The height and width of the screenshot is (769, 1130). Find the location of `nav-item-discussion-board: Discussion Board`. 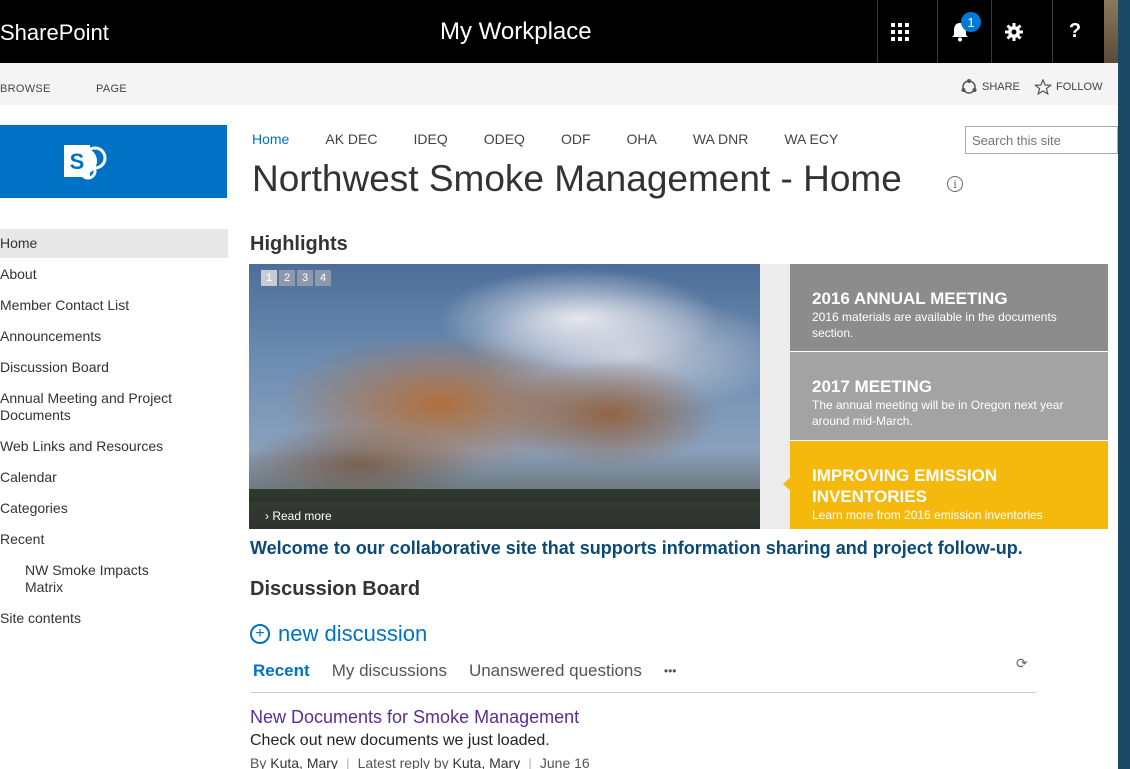

nav-item-discussion-board: Discussion Board is located at coordinates (114, 367).